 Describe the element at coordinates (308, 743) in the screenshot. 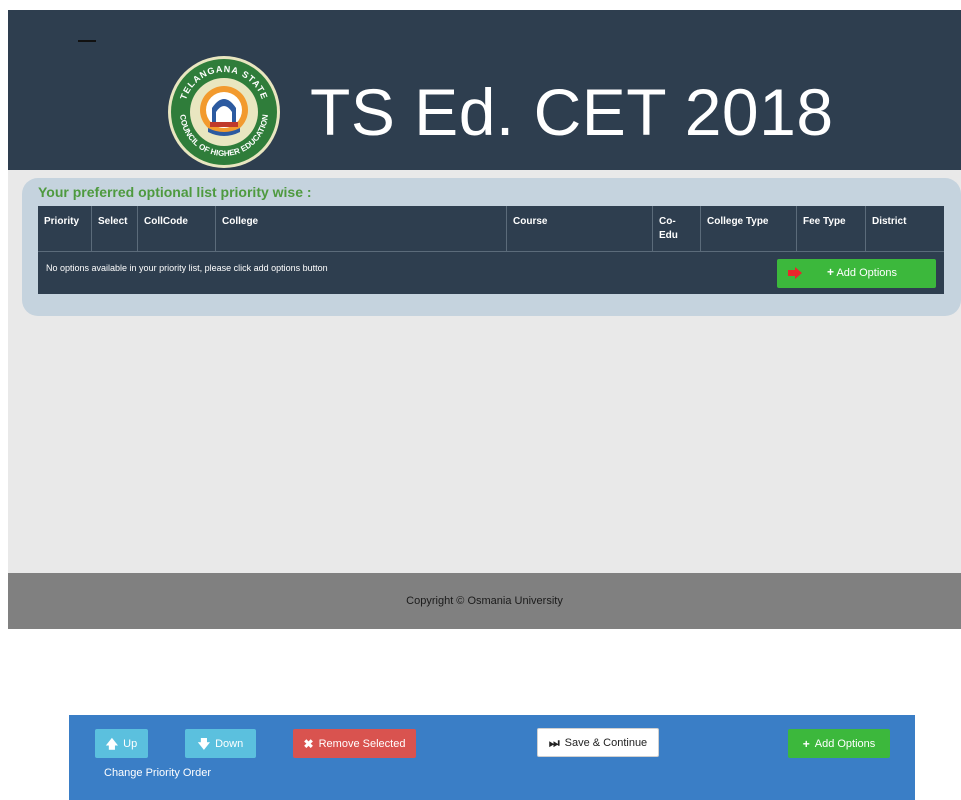

I see `close-icon: ✖` at that location.